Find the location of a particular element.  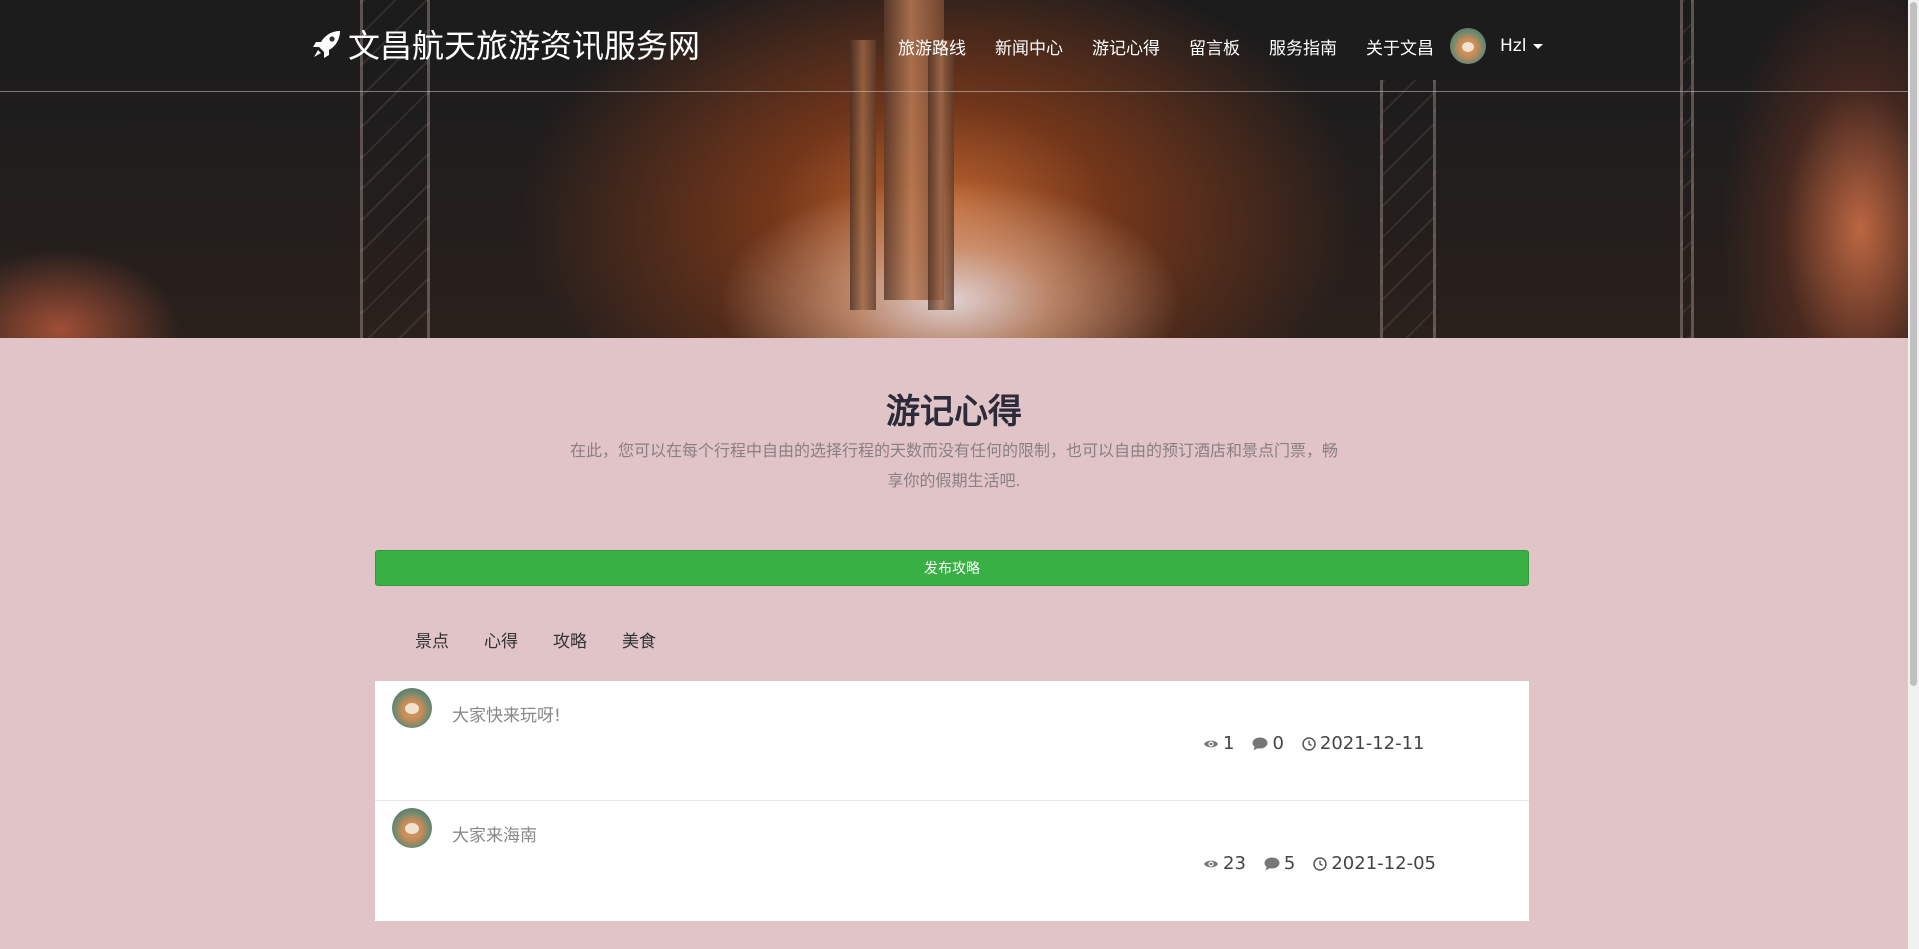

list-item: 大家来海南 23 5 2021-12-05 is located at coordinates (952, 861).